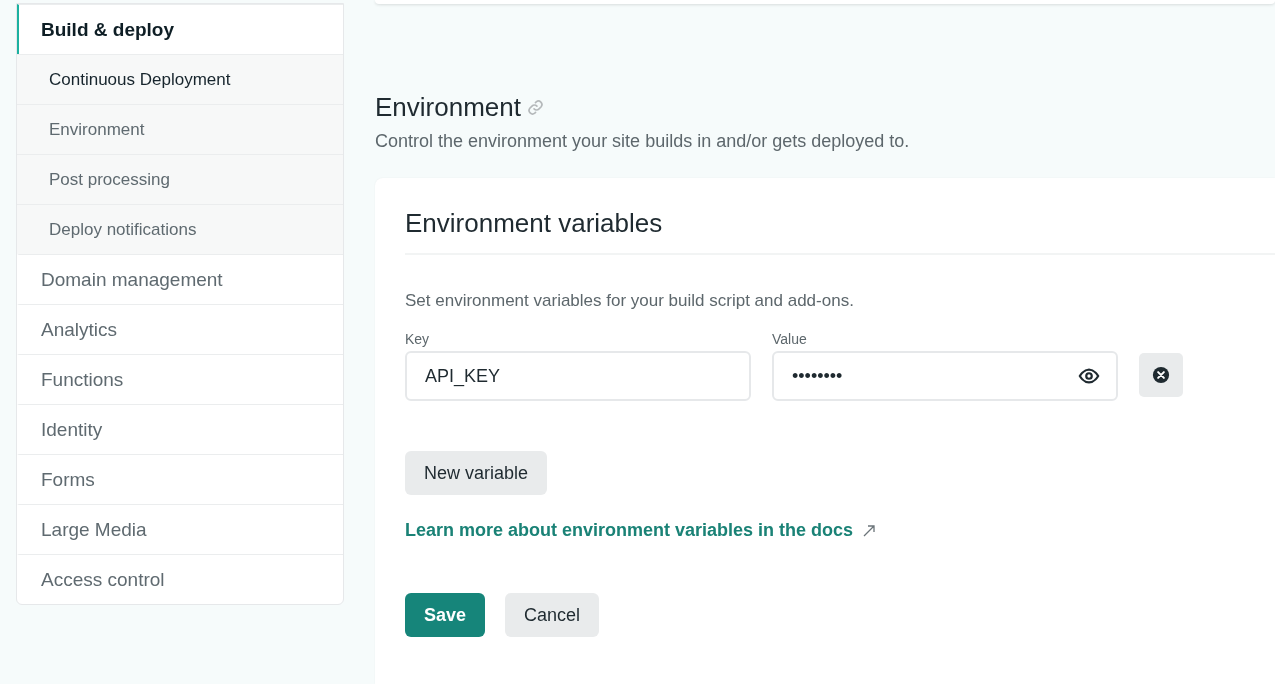  What do you see at coordinates (180, 479) in the screenshot?
I see `sidebar-item: Forms` at bounding box center [180, 479].